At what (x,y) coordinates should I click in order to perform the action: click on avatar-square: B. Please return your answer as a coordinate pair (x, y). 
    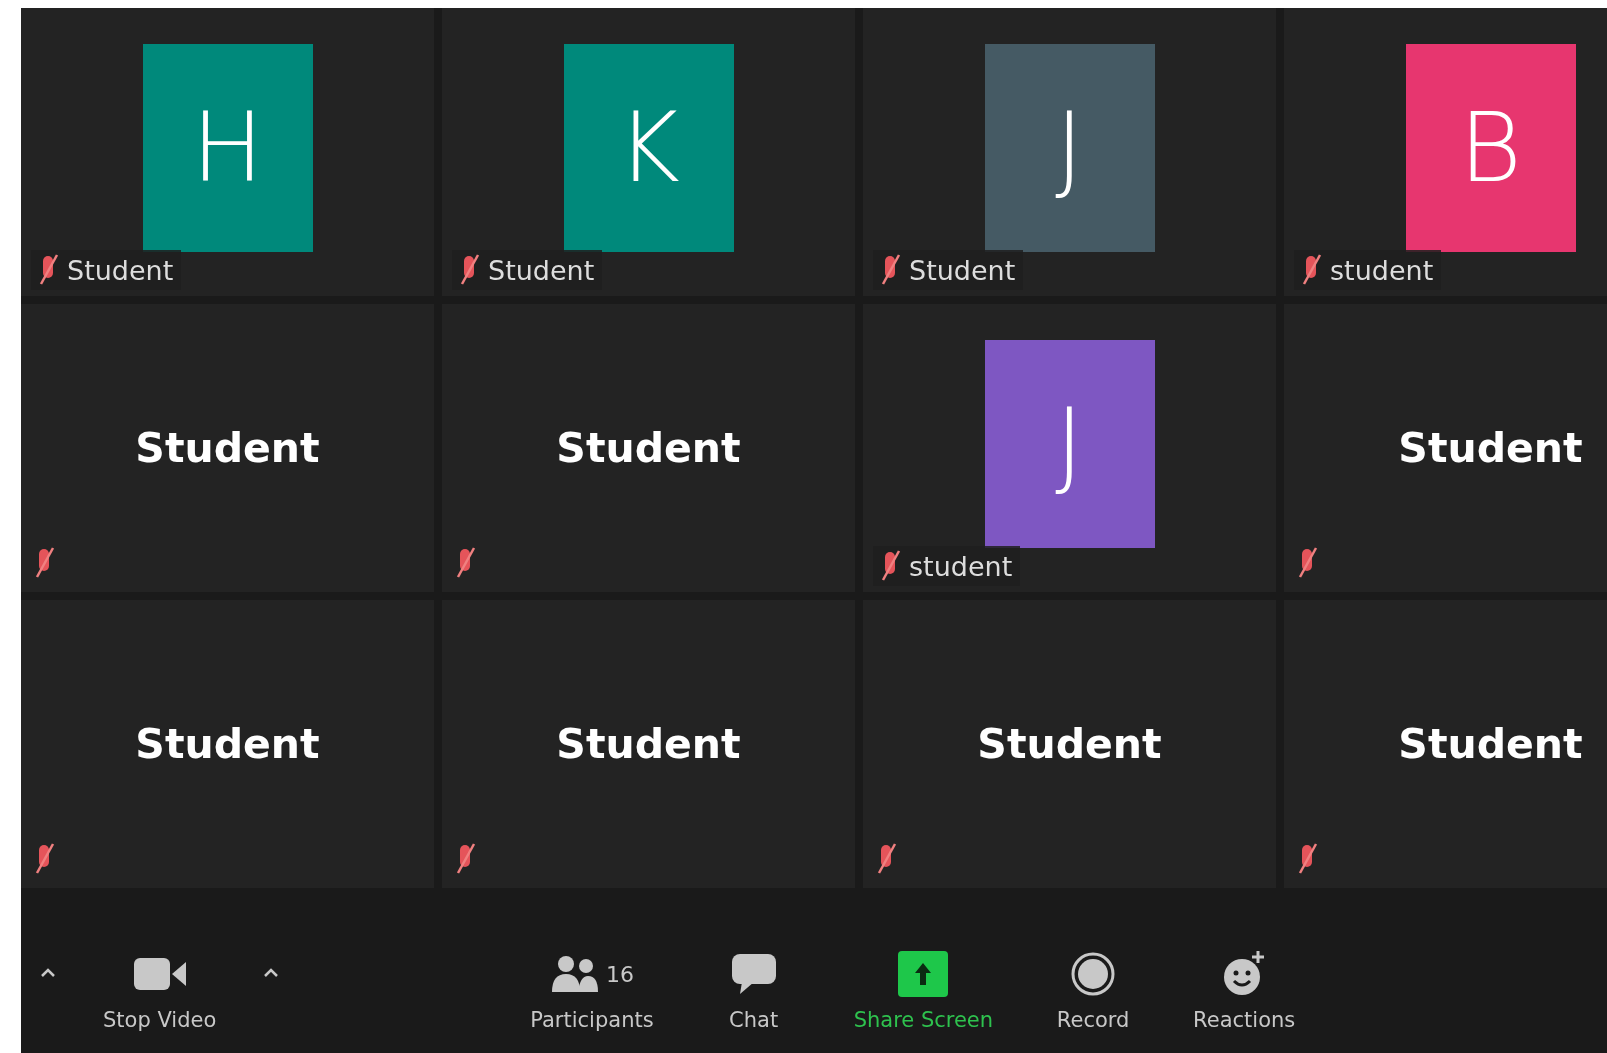
    Looking at the image, I should click on (1490, 148).